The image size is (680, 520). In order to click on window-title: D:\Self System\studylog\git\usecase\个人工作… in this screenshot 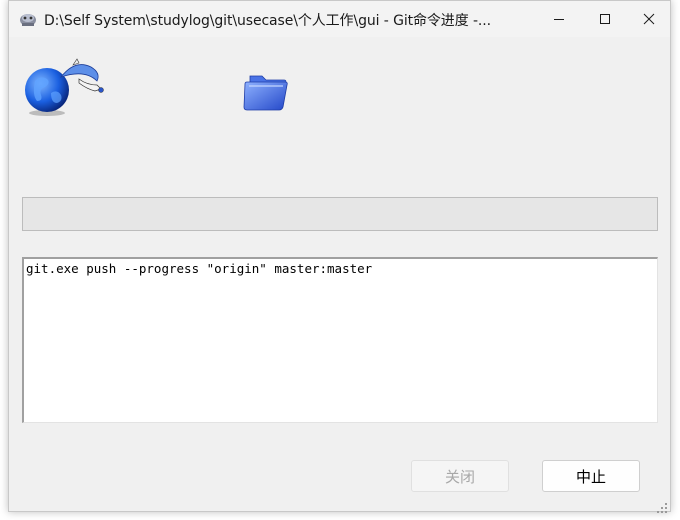, I will do `click(267, 21)`.